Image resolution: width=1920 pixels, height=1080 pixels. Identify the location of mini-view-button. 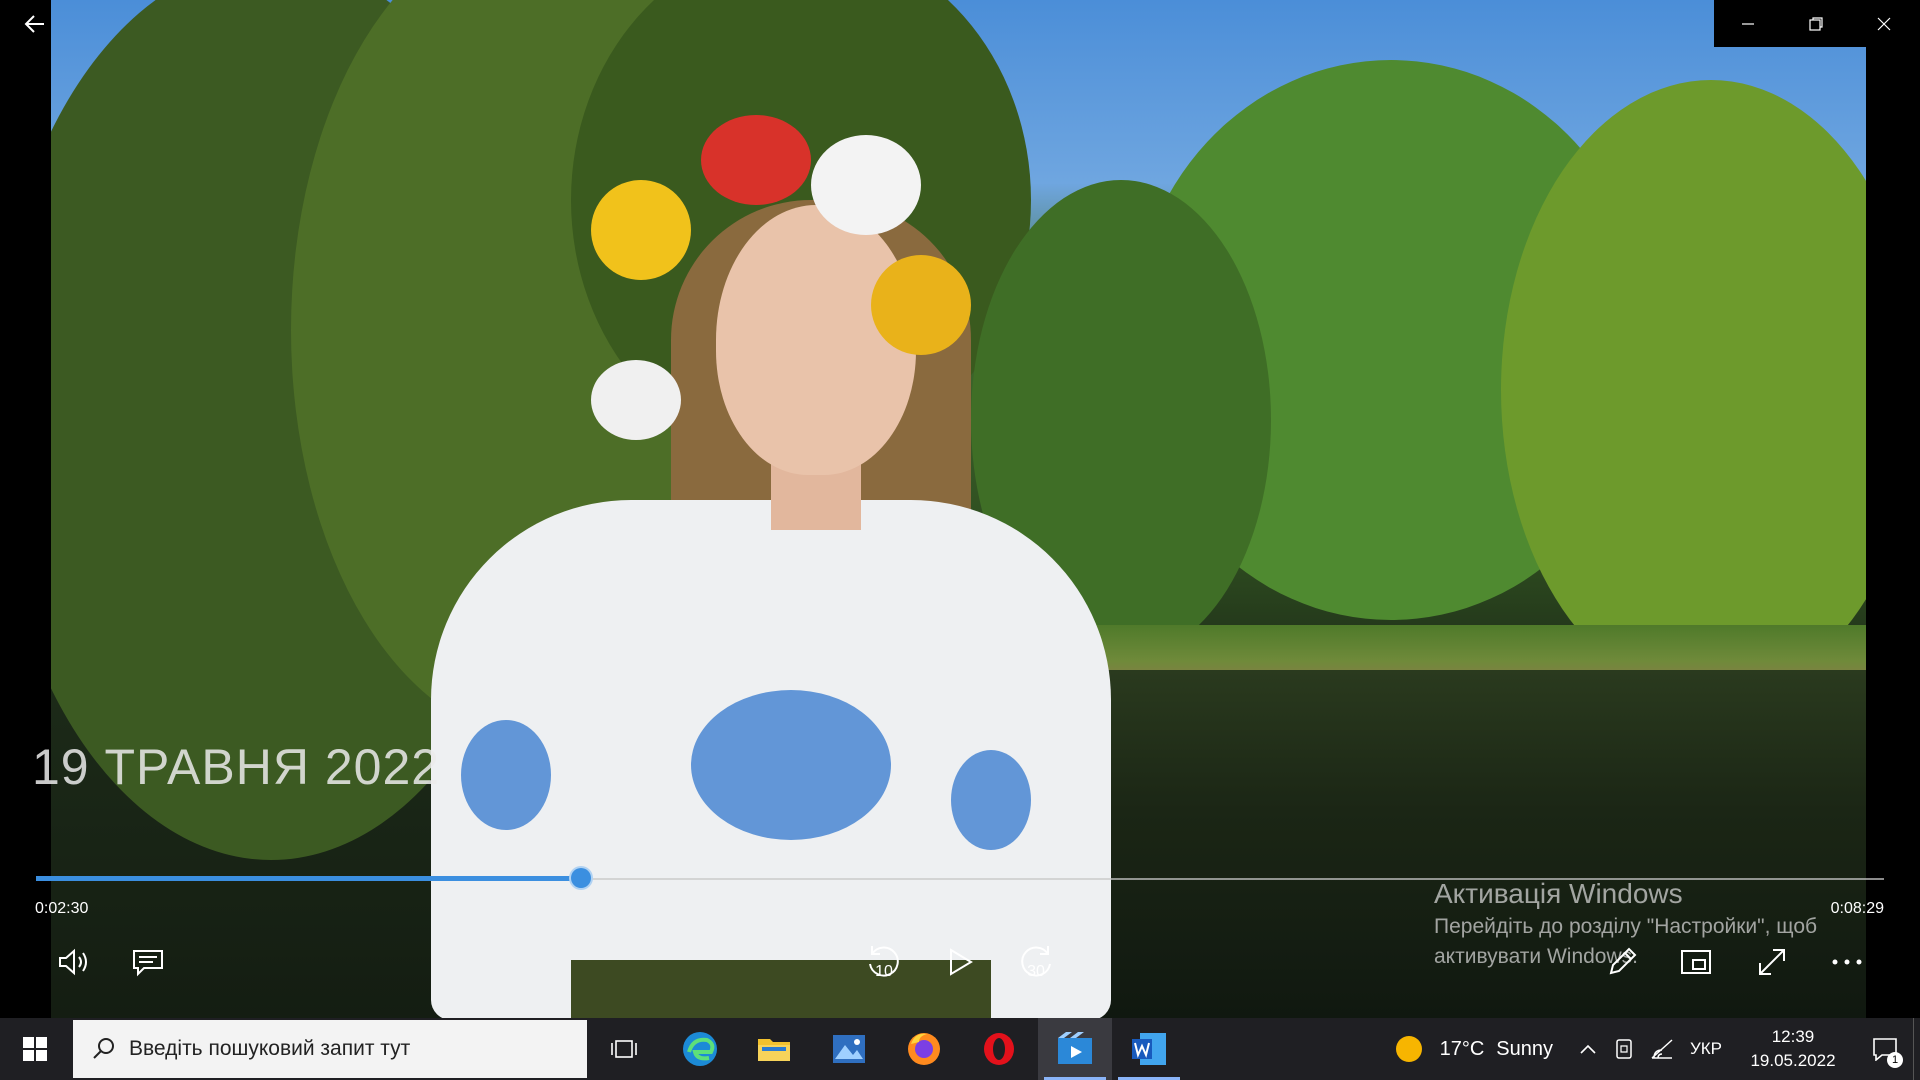
(1696, 962).